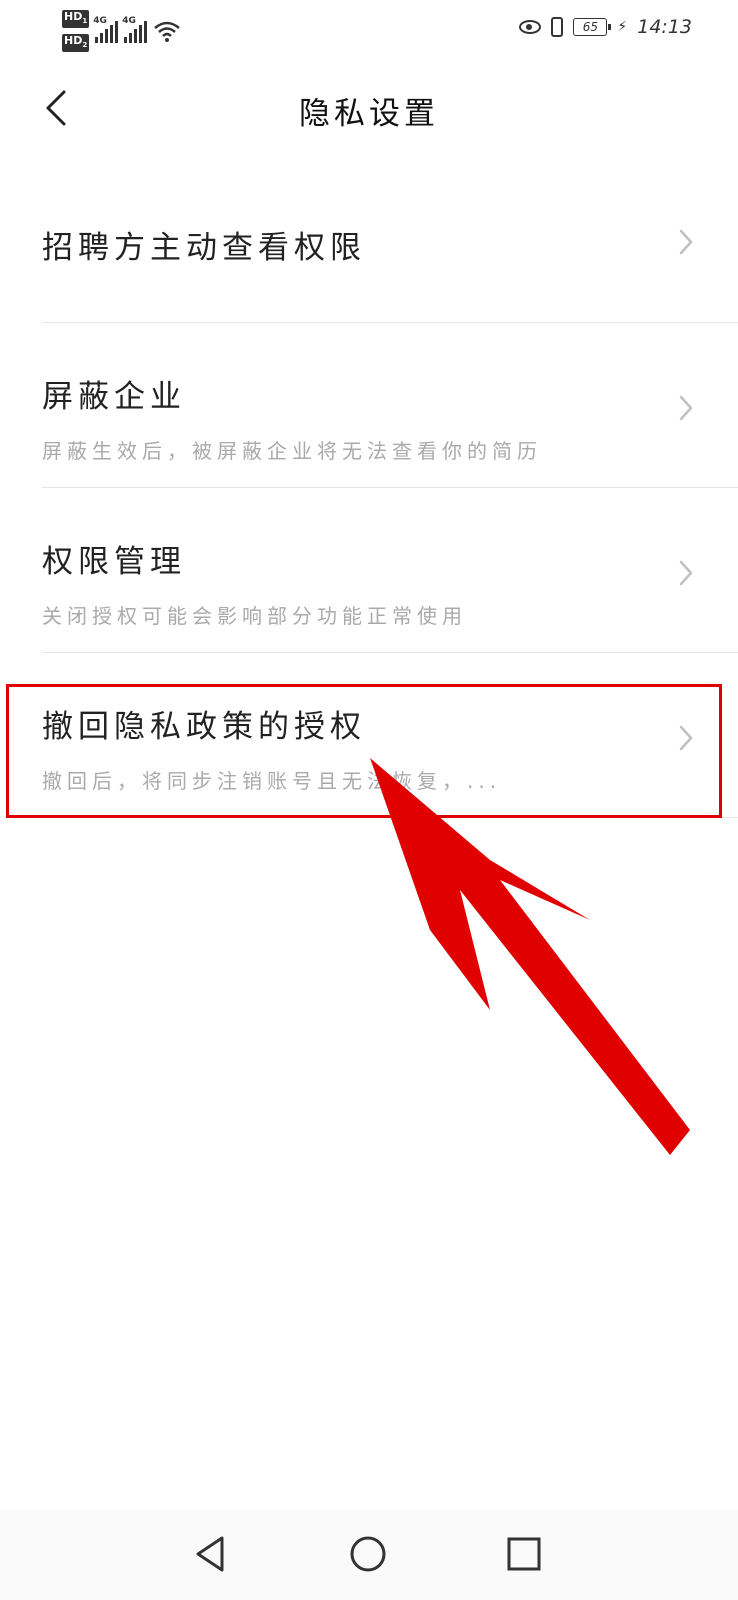 Image resolution: width=738 pixels, height=1600 pixels. What do you see at coordinates (530, 27) in the screenshot?
I see `eye-comfort-icon` at bounding box center [530, 27].